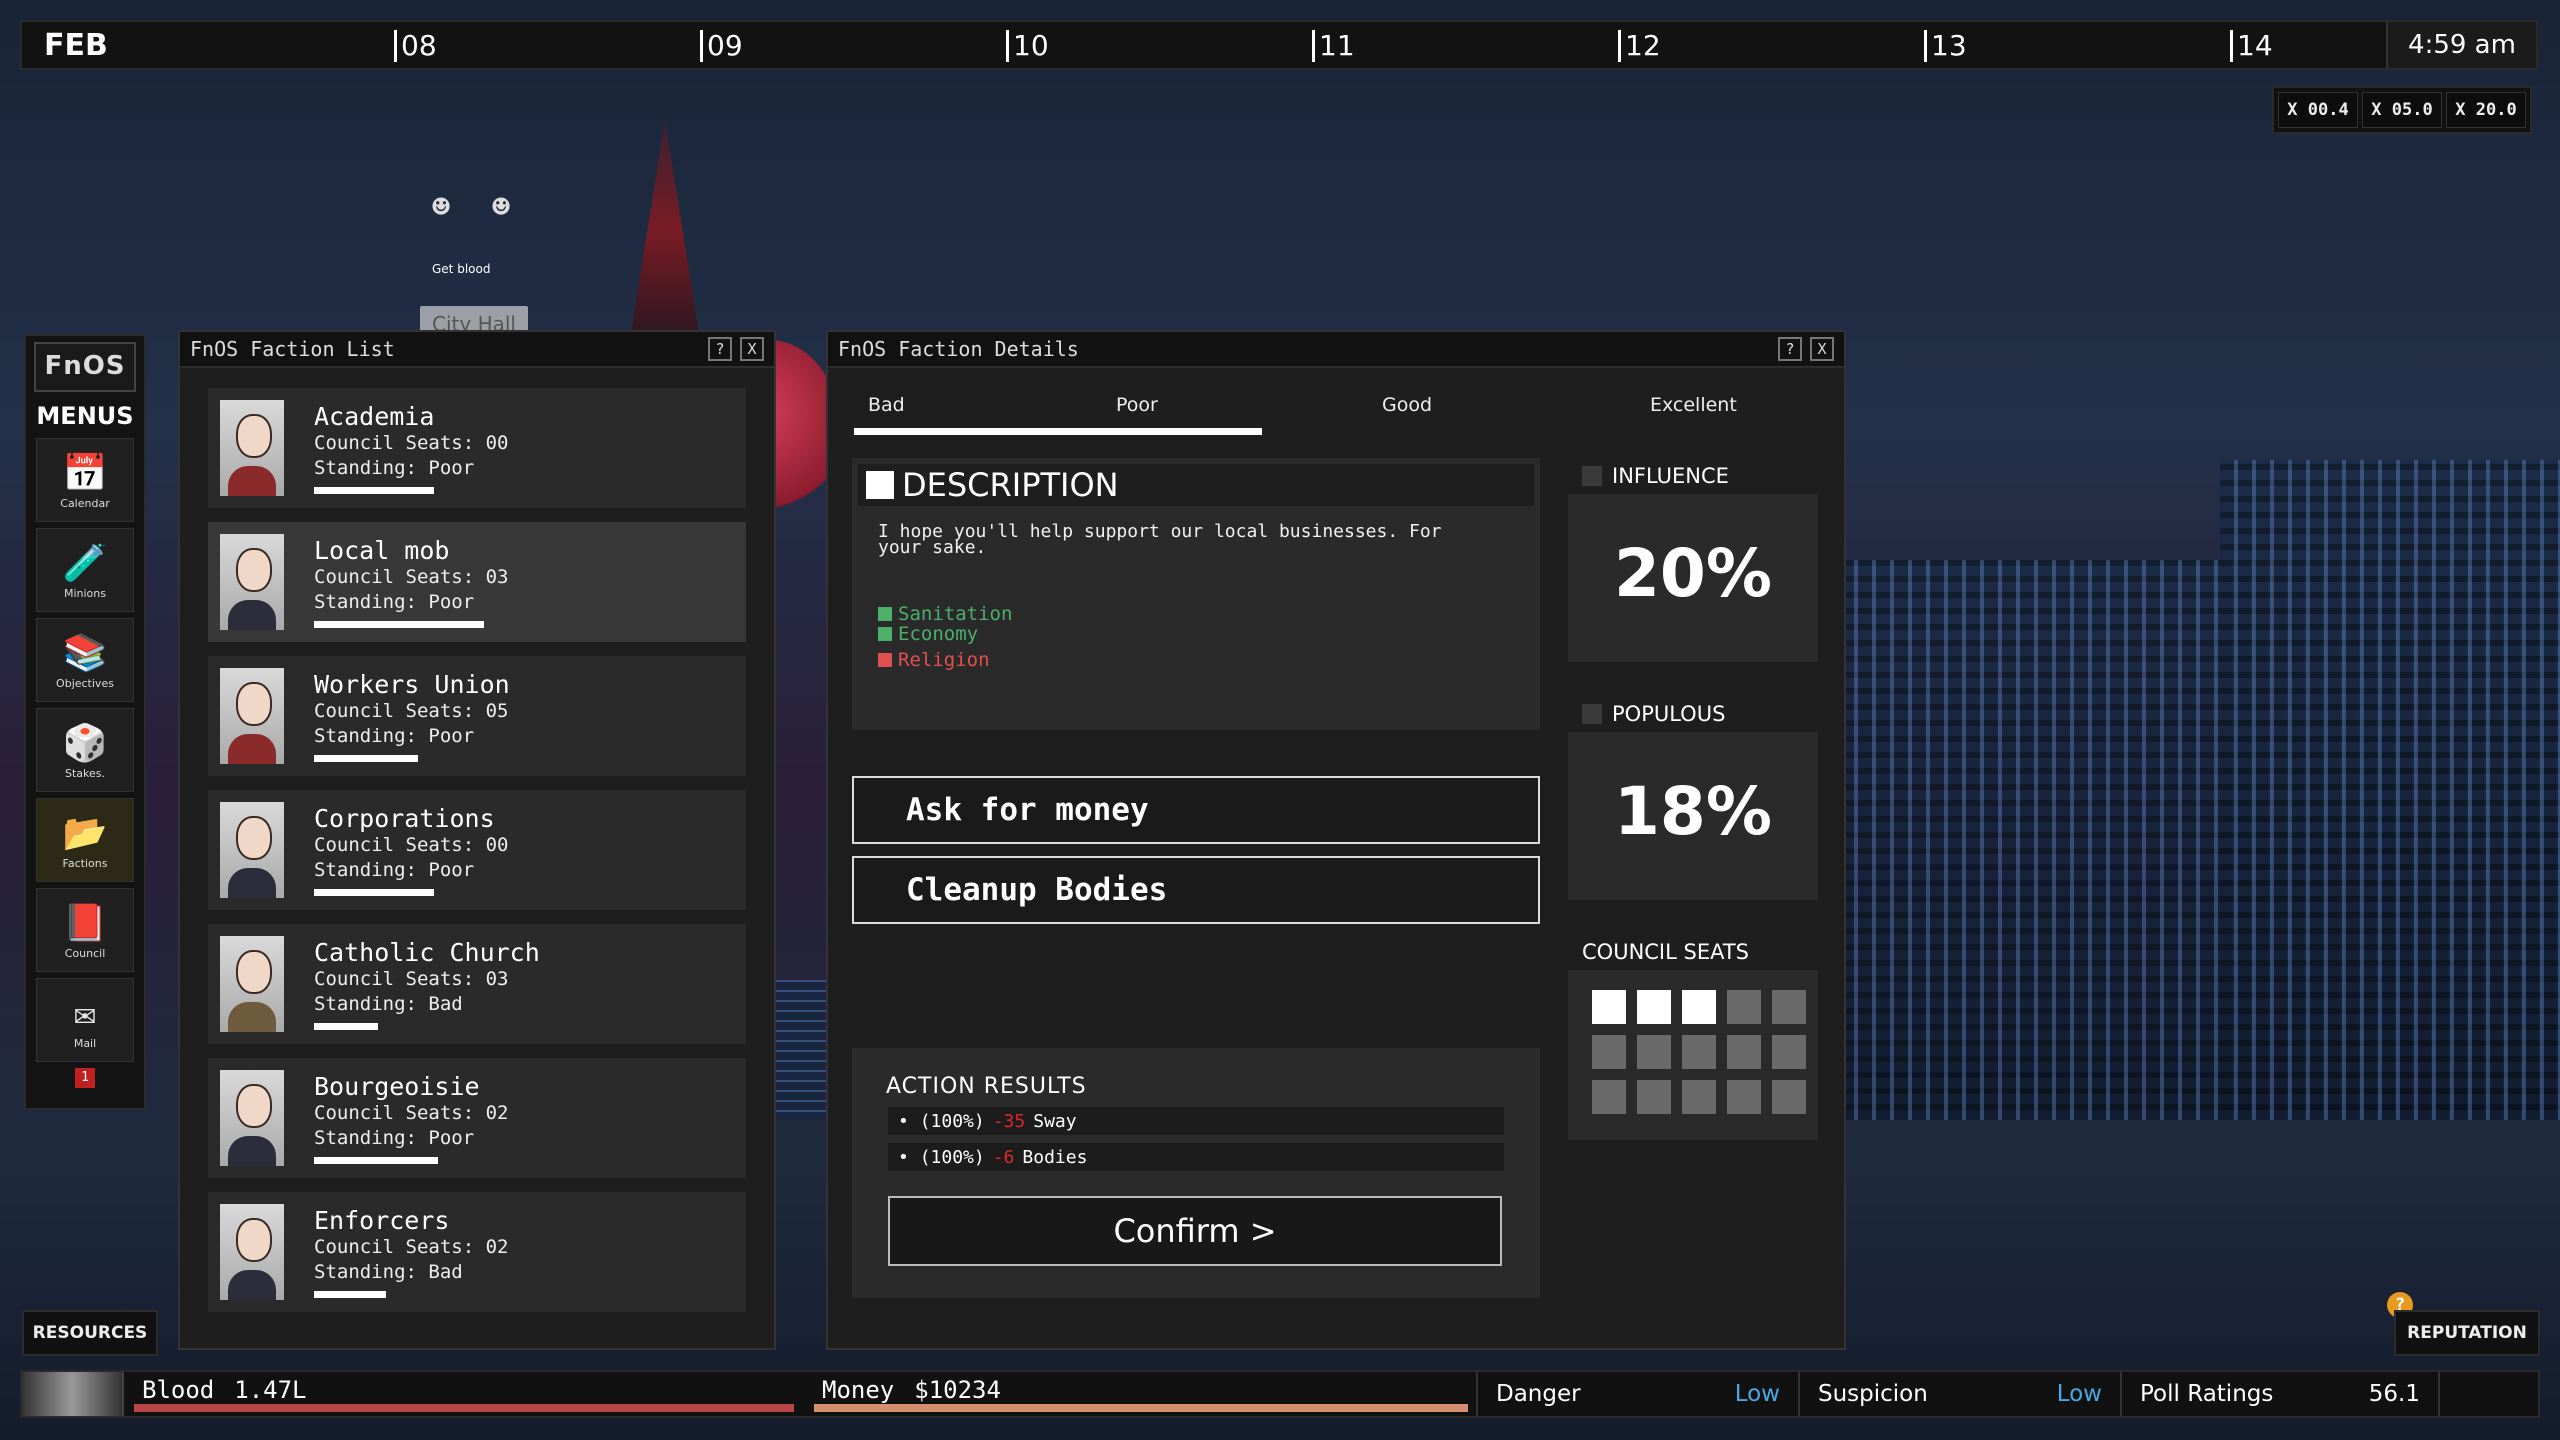 The width and height of the screenshot is (2560, 1440). Describe the element at coordinates (1196, 622) in the screenshot. I see `faction-interests: Sanitation Economy Religion` at that location.